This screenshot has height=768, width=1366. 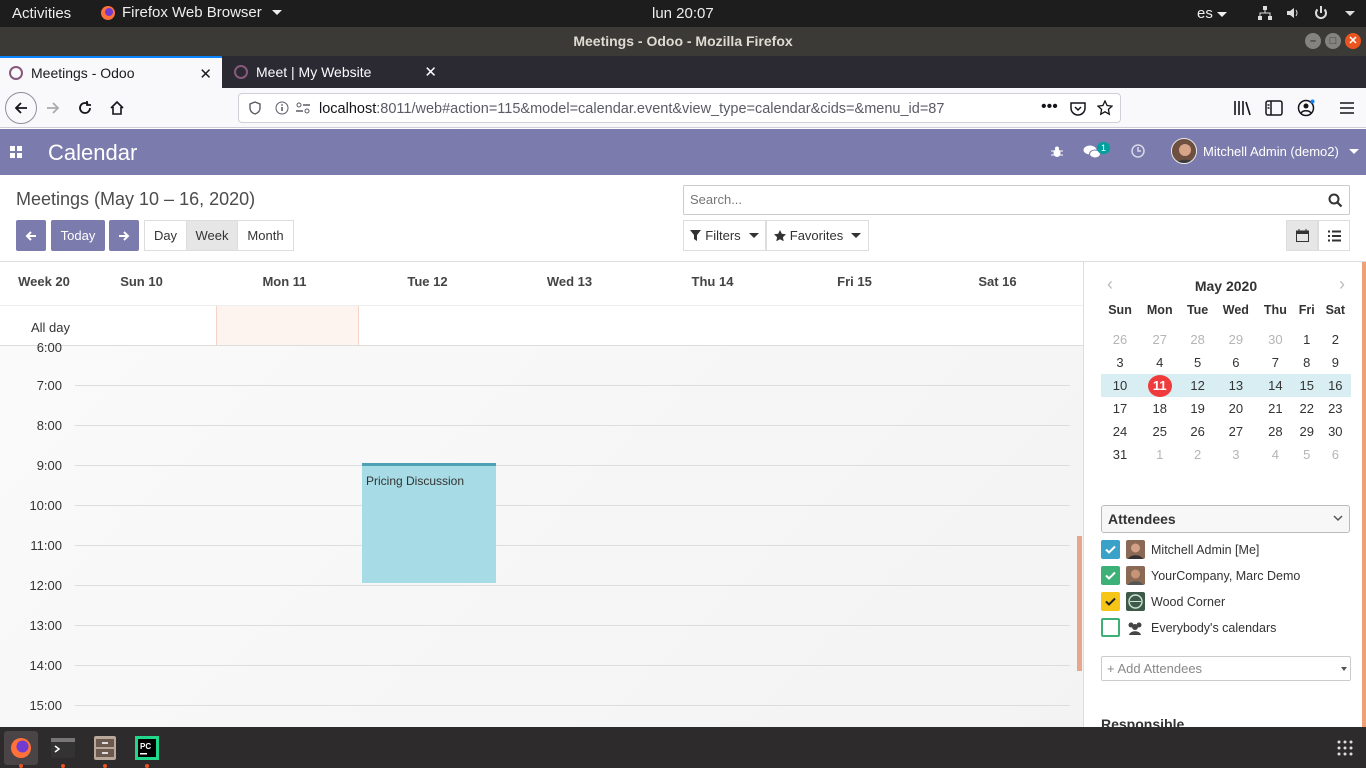 What do you see at coordinates (92, 153) in the screenshot?
I see `app-title: Calendar` at bounding box center [92, 153].